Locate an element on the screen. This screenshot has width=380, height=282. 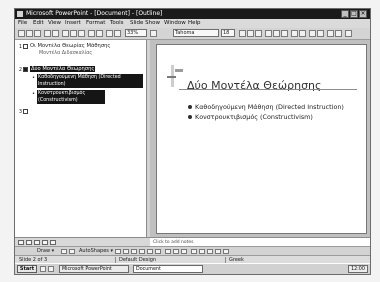
slide-view-icon is located at coordinates (37, 242).